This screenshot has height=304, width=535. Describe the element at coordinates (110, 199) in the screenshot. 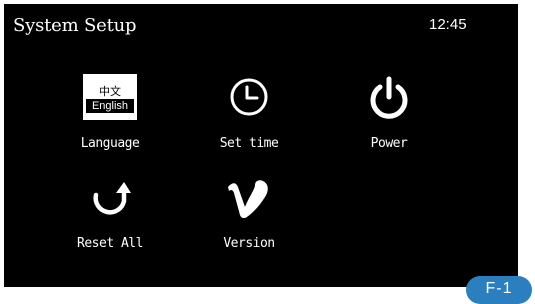

I see `reset-arrow-icon` at that location.